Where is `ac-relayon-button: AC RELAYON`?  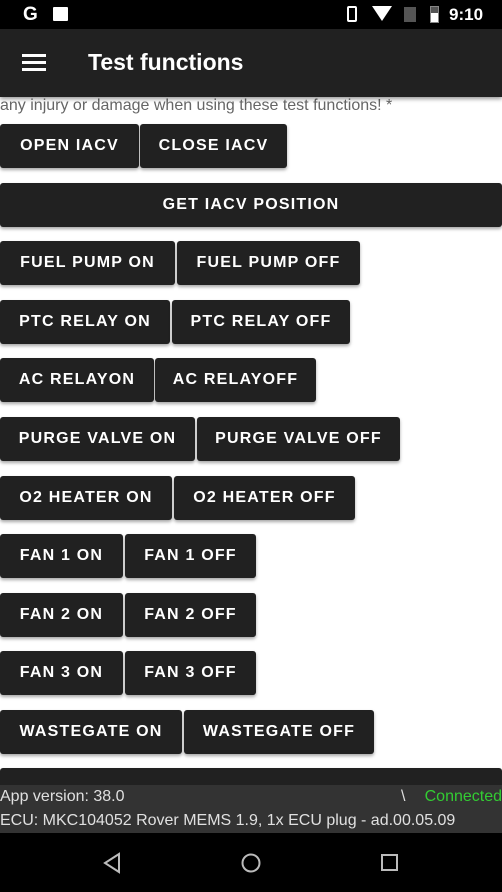
ac-relayon-button: AC RELAYON is located at coordinates (77, 380).